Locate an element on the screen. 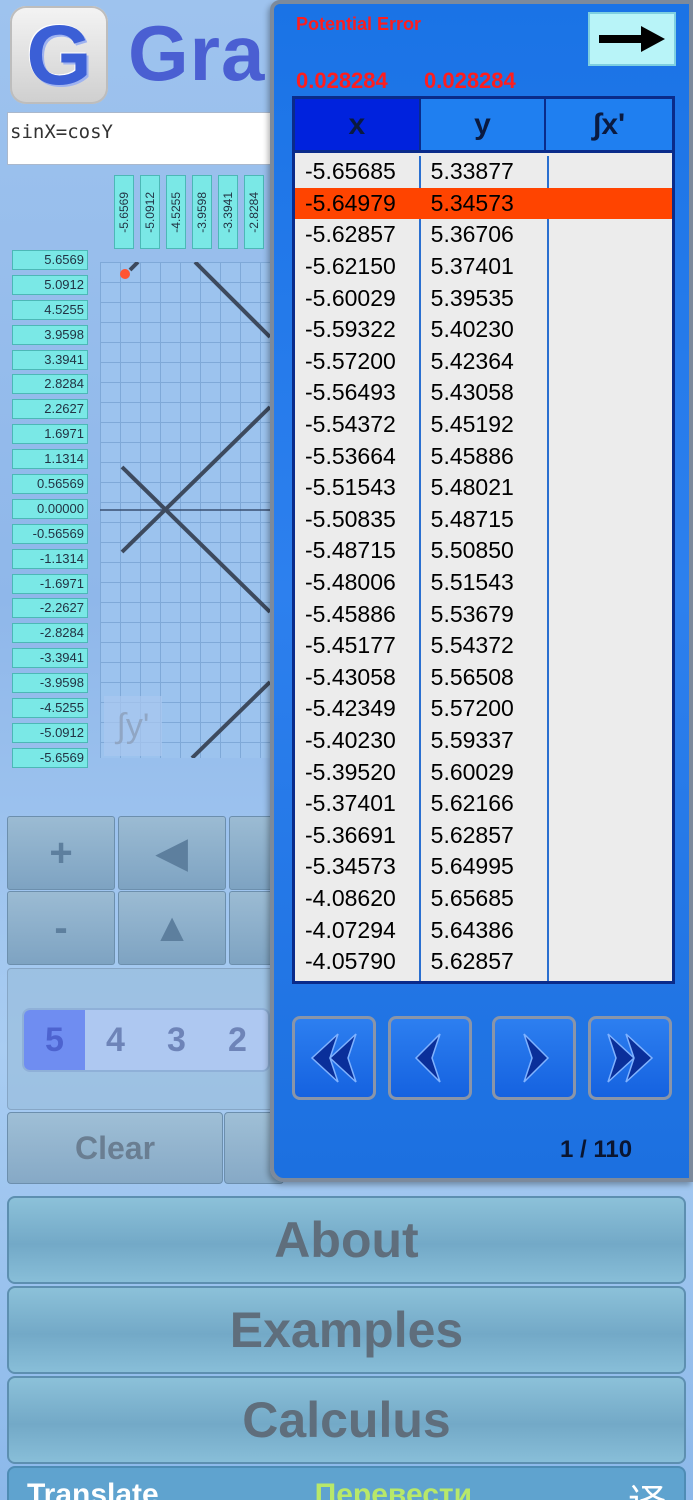 This screenshot has width=693, height=1500. cell-y: 5.51543 is located at coordinates (472, 582).